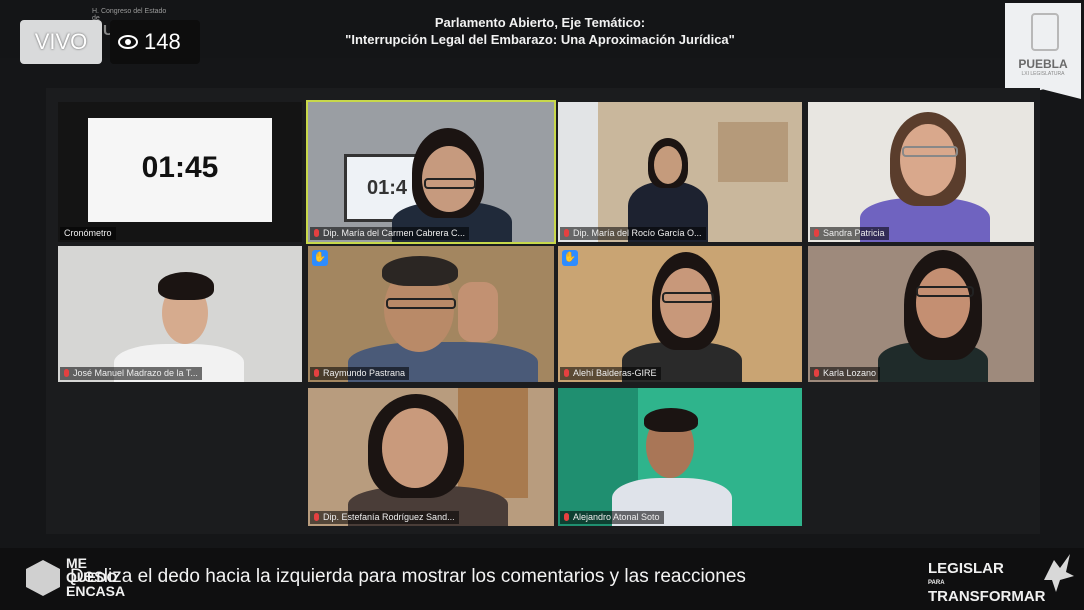  What do you see at coordinates (1058, 572) in the screenshot?
I see `eagle-icon` at bounding box center [1058, 572].